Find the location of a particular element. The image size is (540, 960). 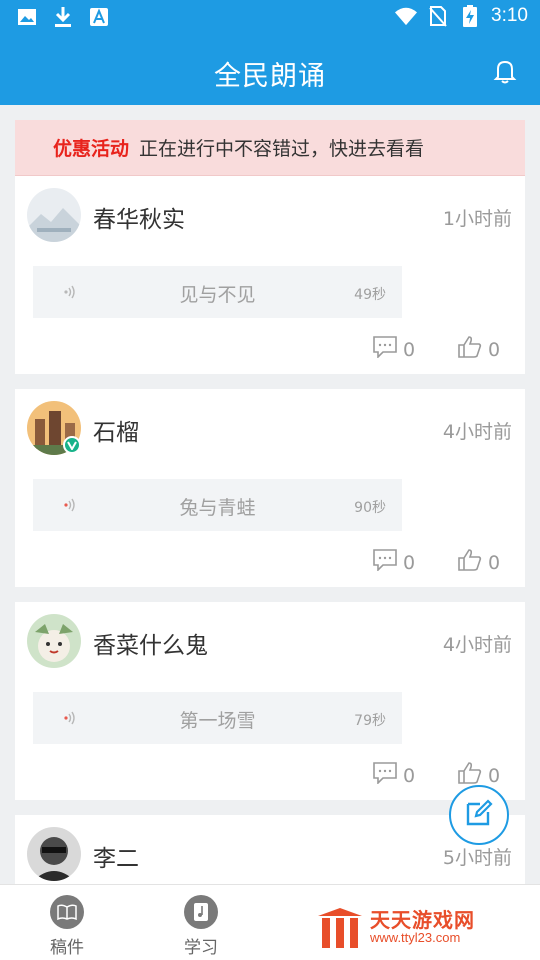

audio-title: 见与不见 is located at coordinates (217, 295).